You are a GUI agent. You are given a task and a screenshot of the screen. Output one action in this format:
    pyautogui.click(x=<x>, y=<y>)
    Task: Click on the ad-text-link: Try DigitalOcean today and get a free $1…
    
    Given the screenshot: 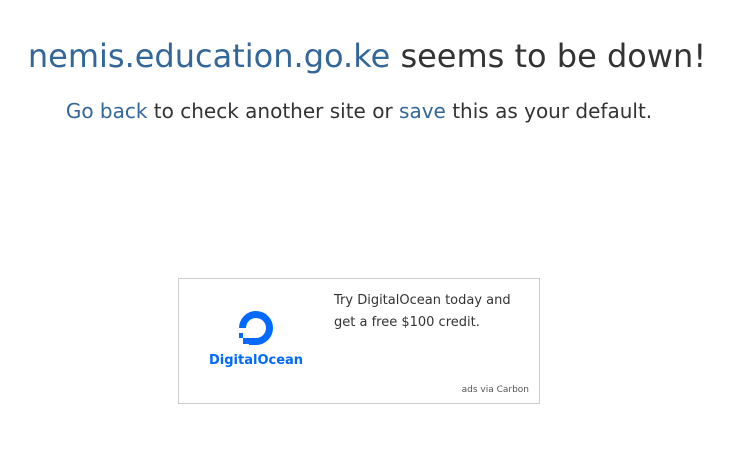 What is the action you would take?
    pyautogui.click(x=424, y=312)
    